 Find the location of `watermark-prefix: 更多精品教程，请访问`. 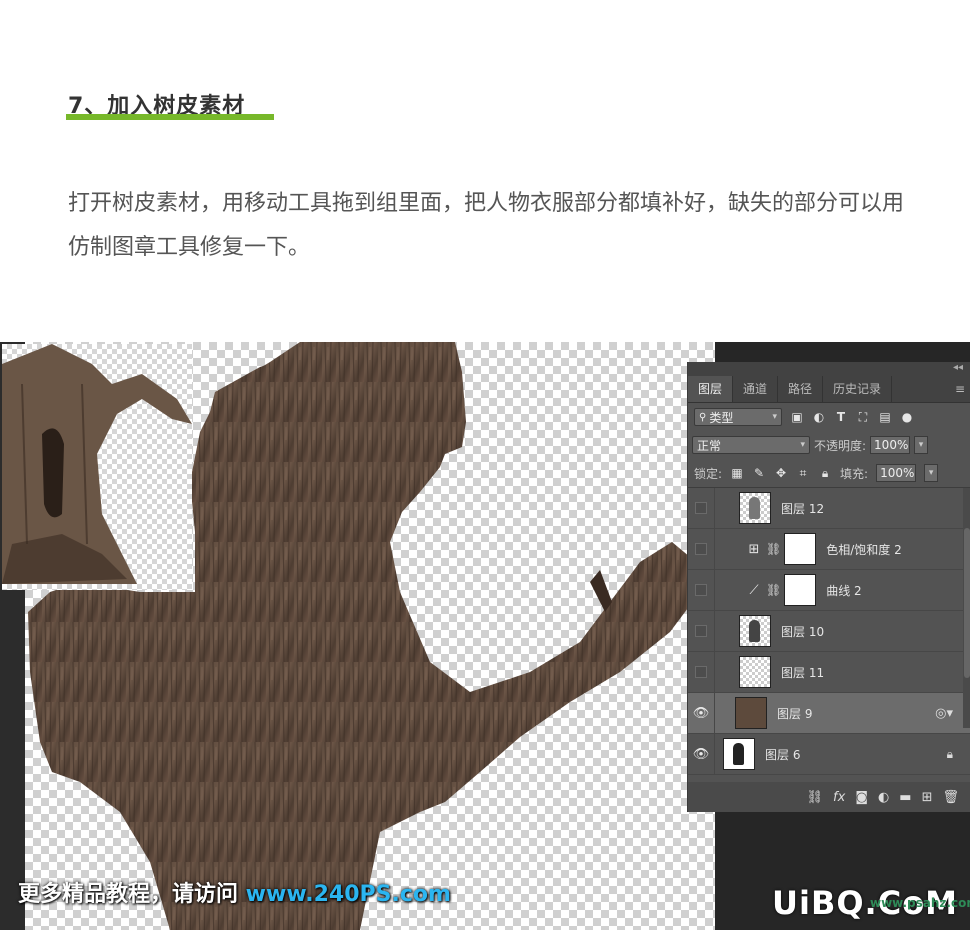

watermark-prefix: 更多精品教程，请访问 is located at coordinates (132, 894).